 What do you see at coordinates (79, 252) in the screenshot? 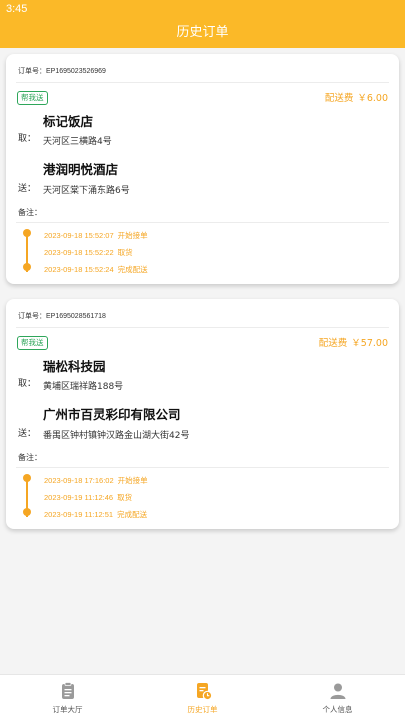
I see `event-time: 2023-09-18 15:52:22` at bounding box center [79, 252].